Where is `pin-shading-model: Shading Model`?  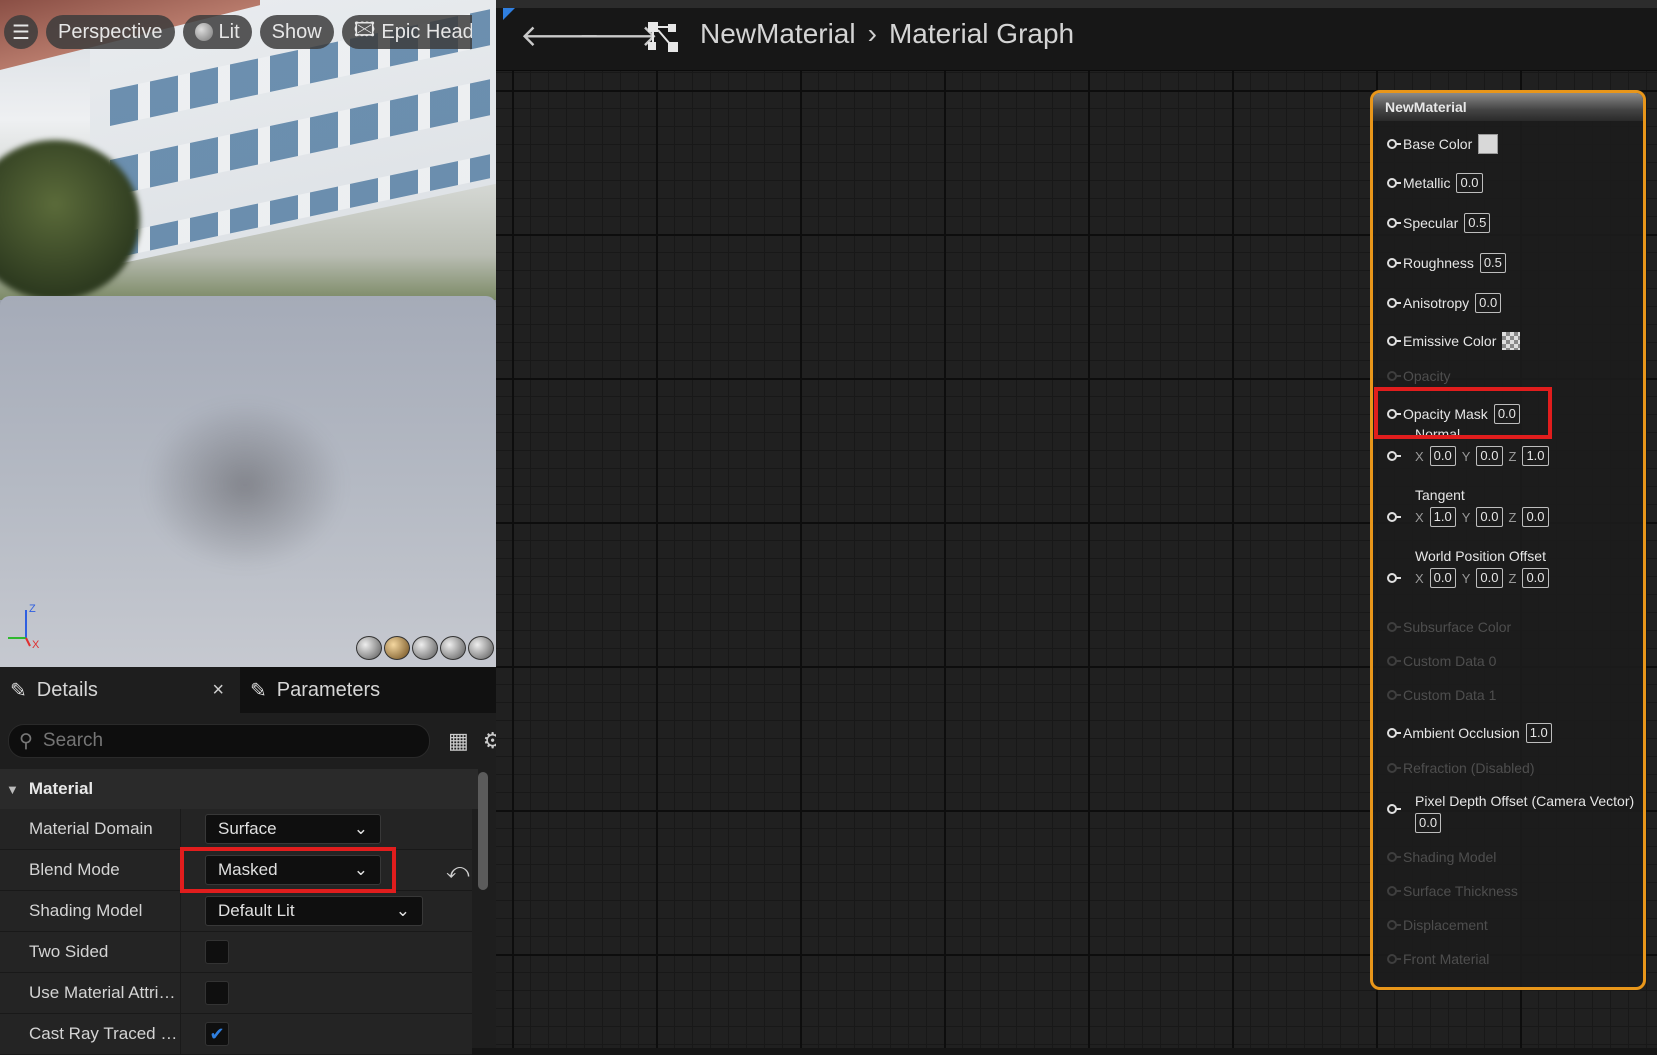 pin-shading-model: Shading Model is located at coordinates (1441, 857).